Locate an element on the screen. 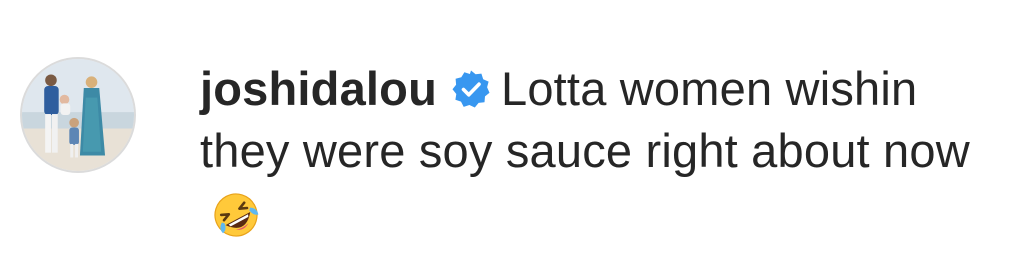 This screenshot has width=1024, height=265. verified-badge-icon is located at coordinates (471, 89).